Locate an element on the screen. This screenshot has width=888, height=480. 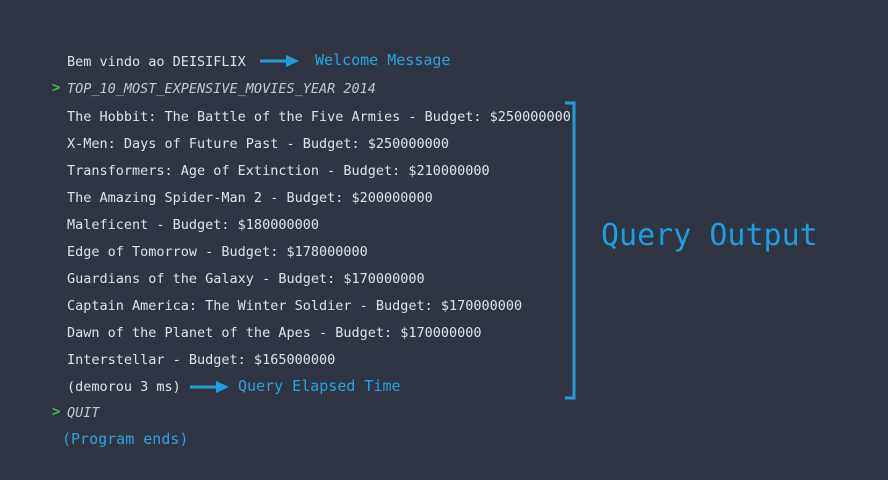
query-output-bracket-icon is located at coordinates (570, 250).